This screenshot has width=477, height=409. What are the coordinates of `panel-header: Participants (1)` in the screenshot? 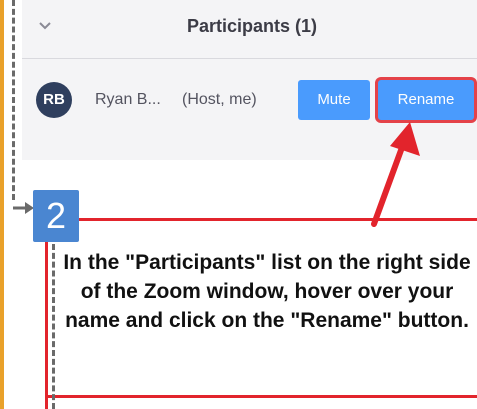 It's located at (249, 29).